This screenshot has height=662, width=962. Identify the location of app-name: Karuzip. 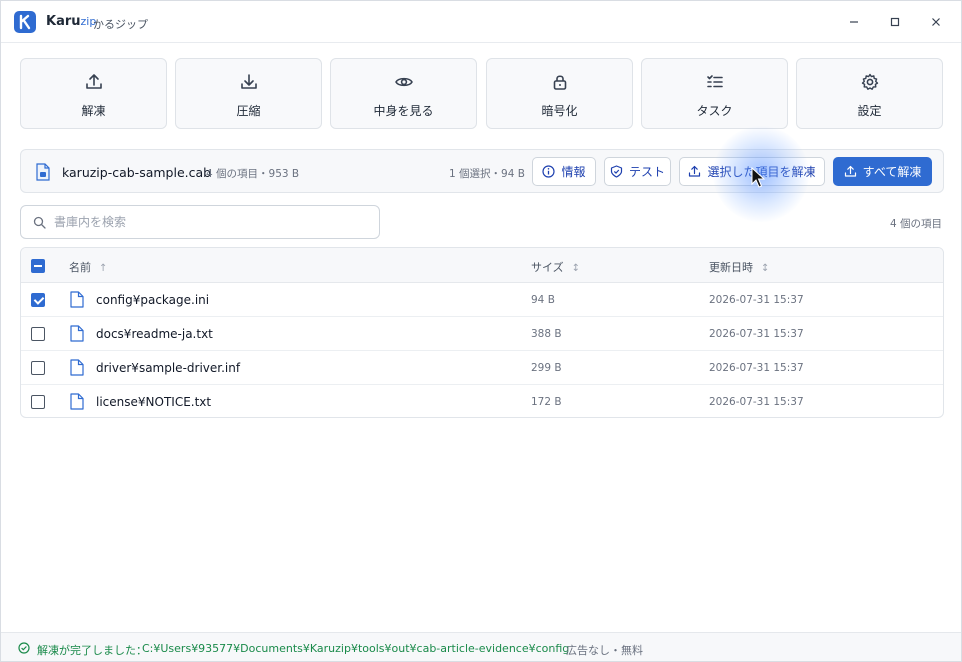
(71, 21).